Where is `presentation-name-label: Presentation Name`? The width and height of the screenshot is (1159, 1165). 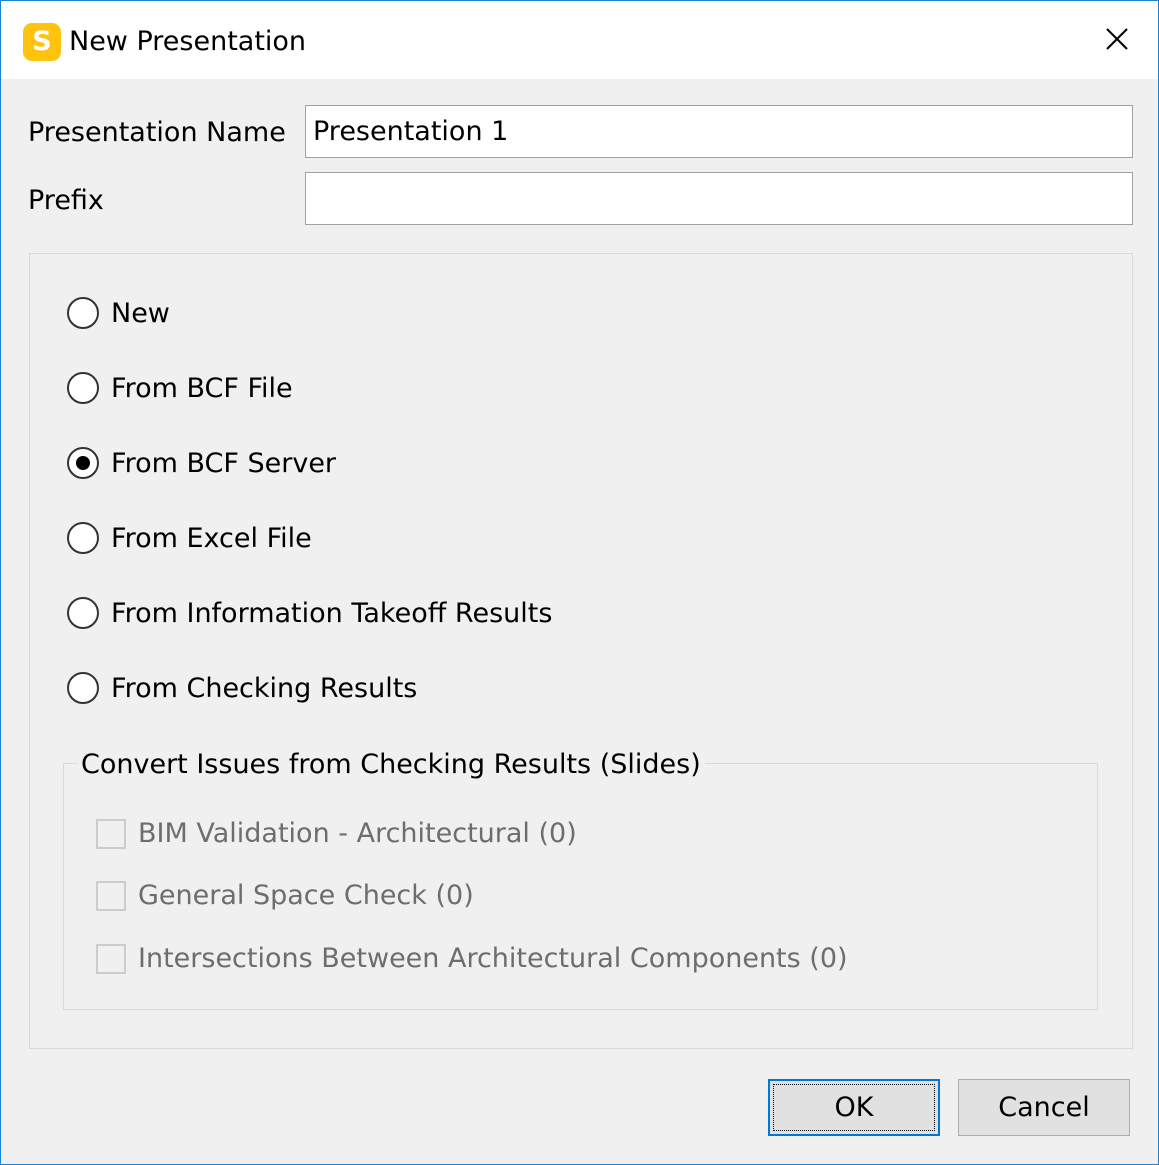 presentation-name-label: Presentation Name is located at coordinates (157, 132).